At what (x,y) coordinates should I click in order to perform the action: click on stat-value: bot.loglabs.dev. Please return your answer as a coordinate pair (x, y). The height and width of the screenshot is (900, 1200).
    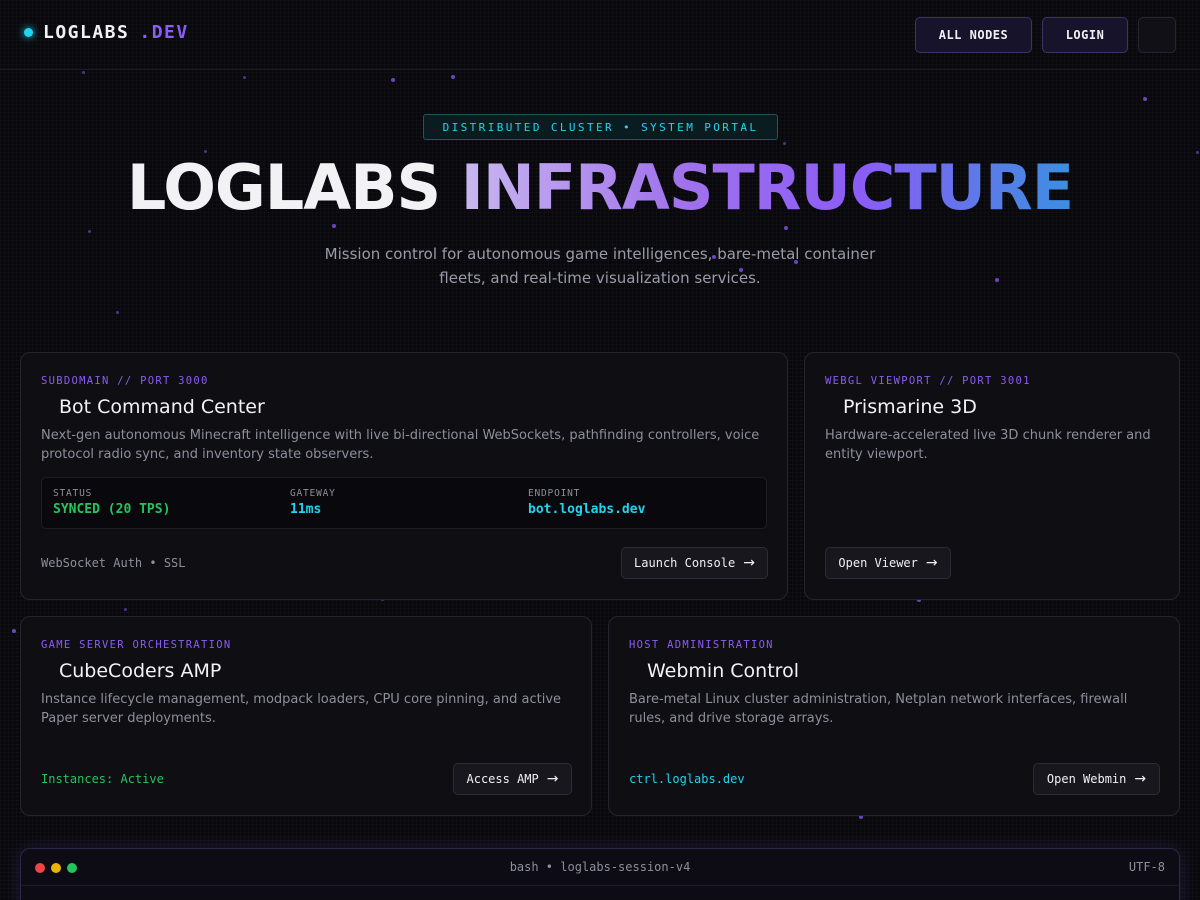
    Looking at the image, I should click on (587, 509).